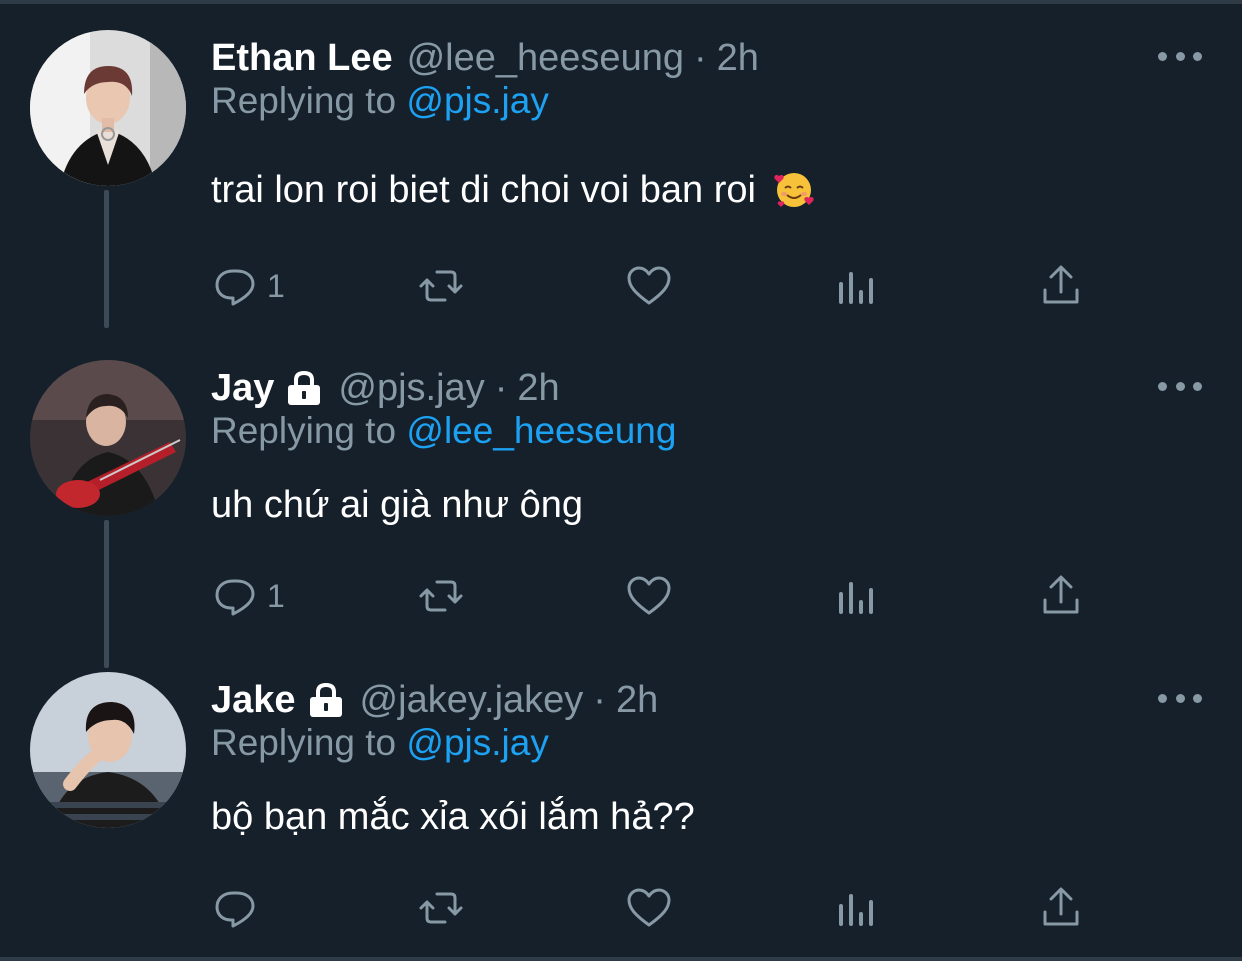 This screenshot has width=1242, height=961. Describe the element at coordinates (794, 189) in the screenshot. I see `smiling-face-with-hearts-icon` at that location.